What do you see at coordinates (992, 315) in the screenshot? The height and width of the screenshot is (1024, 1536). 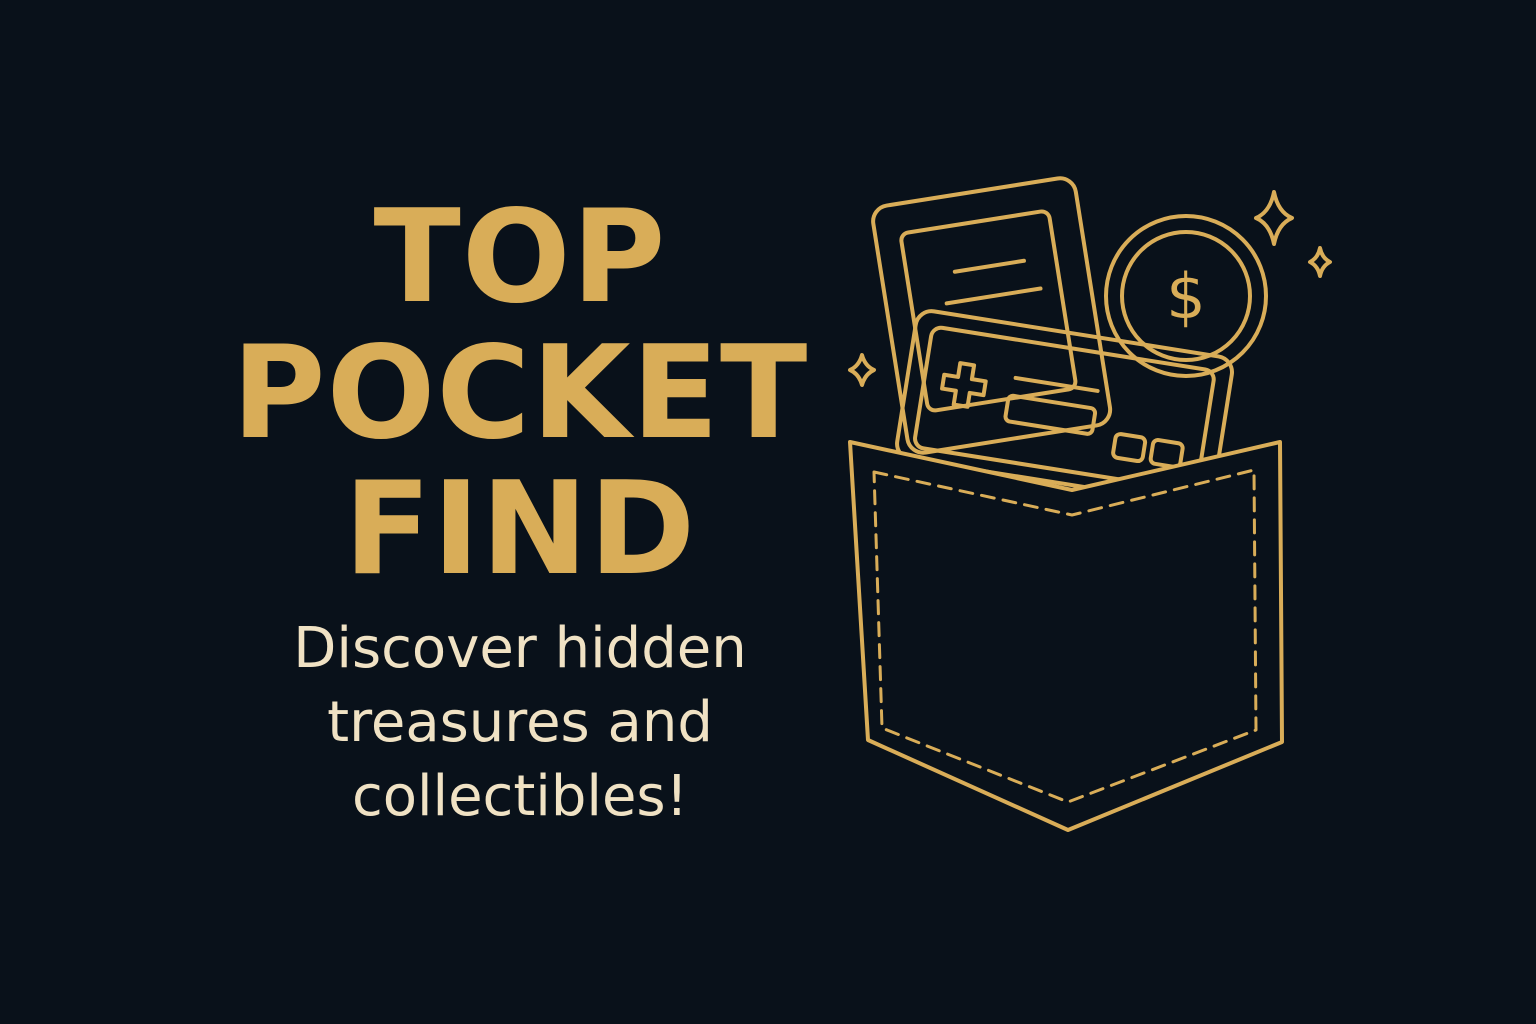 I see `receipt-card-icon` at bounding box center [992, 315].